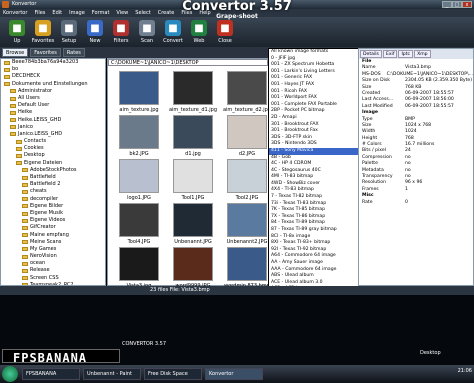  I want to click on toolbar-button-scan: ■ Scan, so click(147, 32).